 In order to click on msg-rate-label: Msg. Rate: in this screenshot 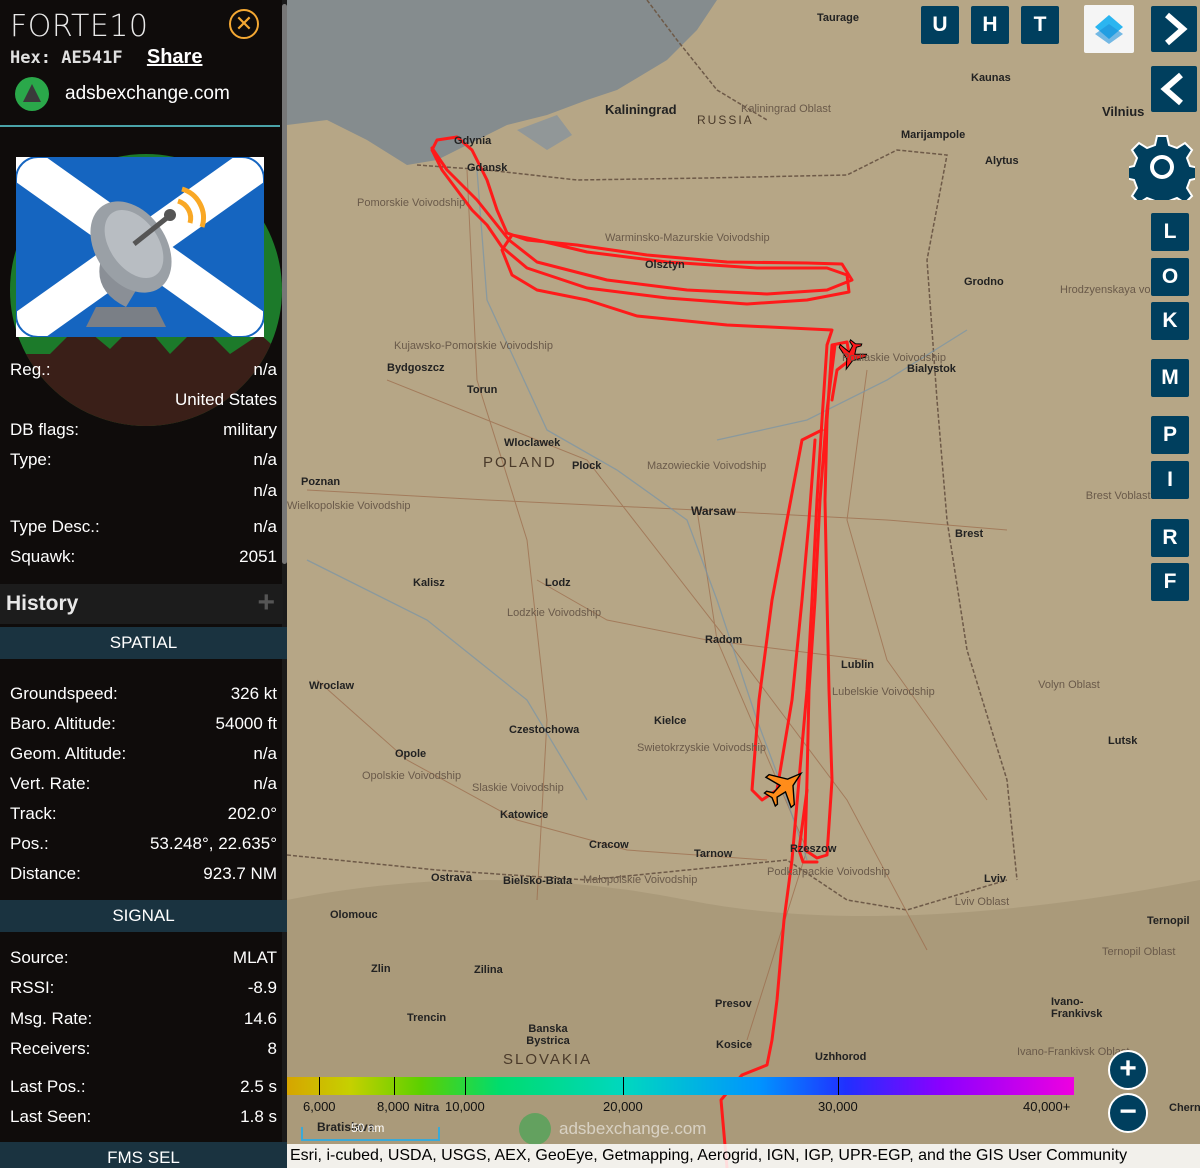, I will do `click(51, 1018)`.